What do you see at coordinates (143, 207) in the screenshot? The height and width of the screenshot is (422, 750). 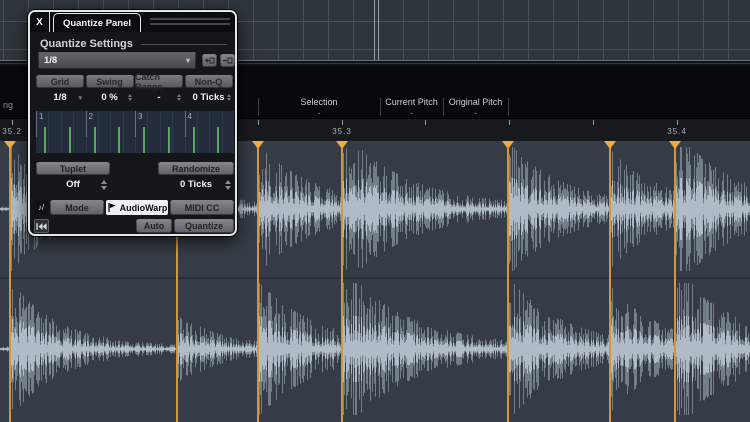 I see `audiowarp-label: AudioWarp` at bounding box center [143, 207].